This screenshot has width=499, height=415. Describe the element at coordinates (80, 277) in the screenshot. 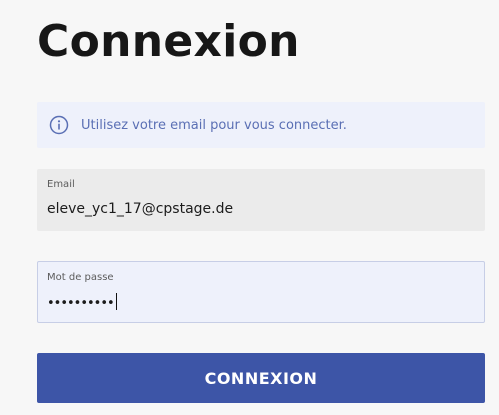

I see `password-label: Mot de passe` at that location.